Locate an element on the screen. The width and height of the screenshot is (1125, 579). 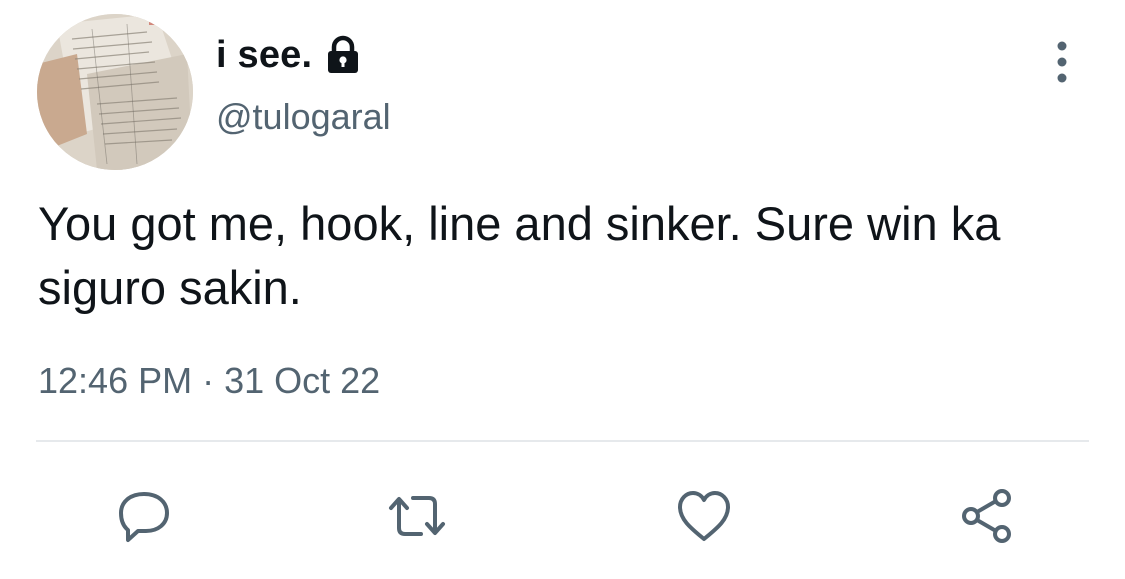
heart-icon is located at coordinates (704, 516).